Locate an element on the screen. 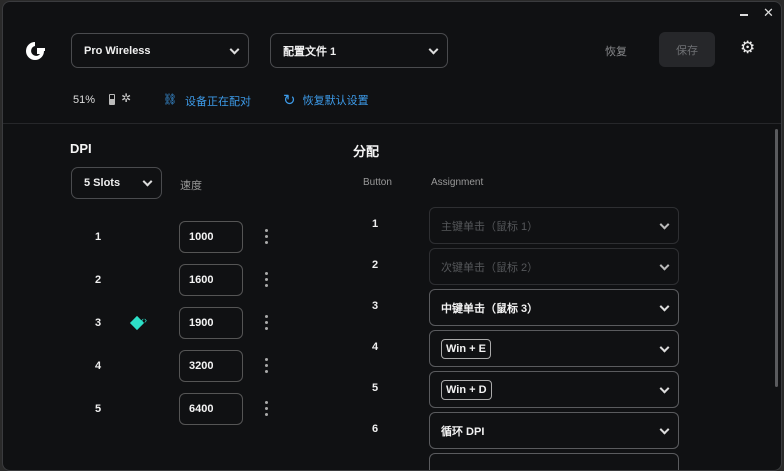 This screenshot has height=471, width=784. default-dpi-indicator-arrows: ‹› is located at coordinates (144, 320).